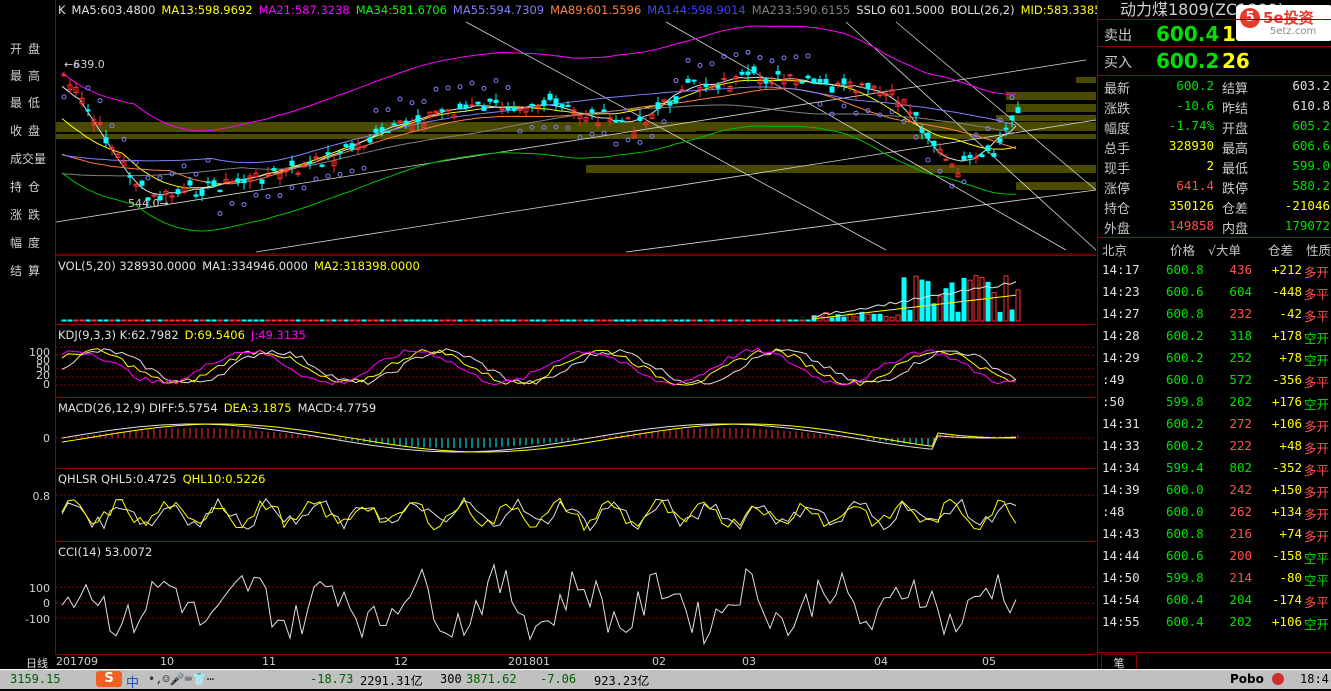 The height and width of the screenshot is (691, 1331). What do you see at coordinates (1214, 108) in the screenshot?
I see `quote-row: 涨跌 -10.6 昨结 610.8` at bounding box center [1214, 108].